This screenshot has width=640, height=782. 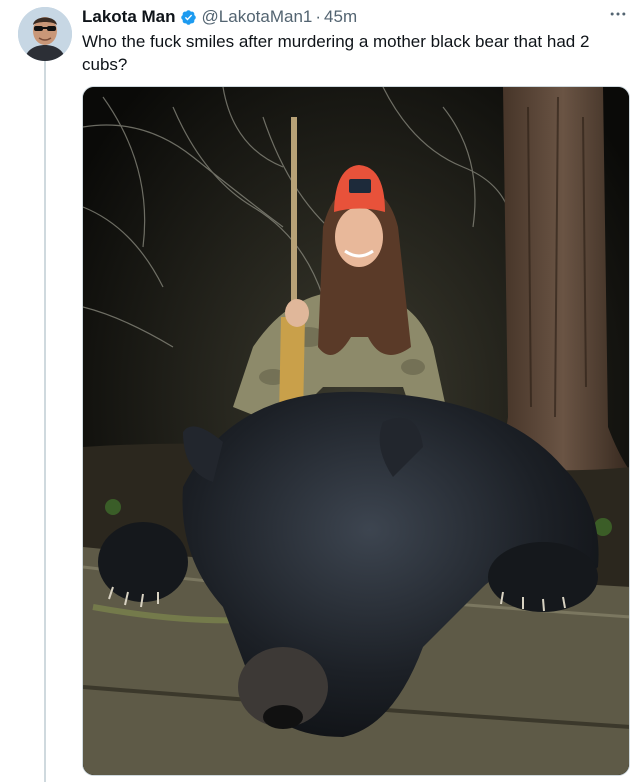 I want to click on timestamp: 45m, so click(x=340, y=17).